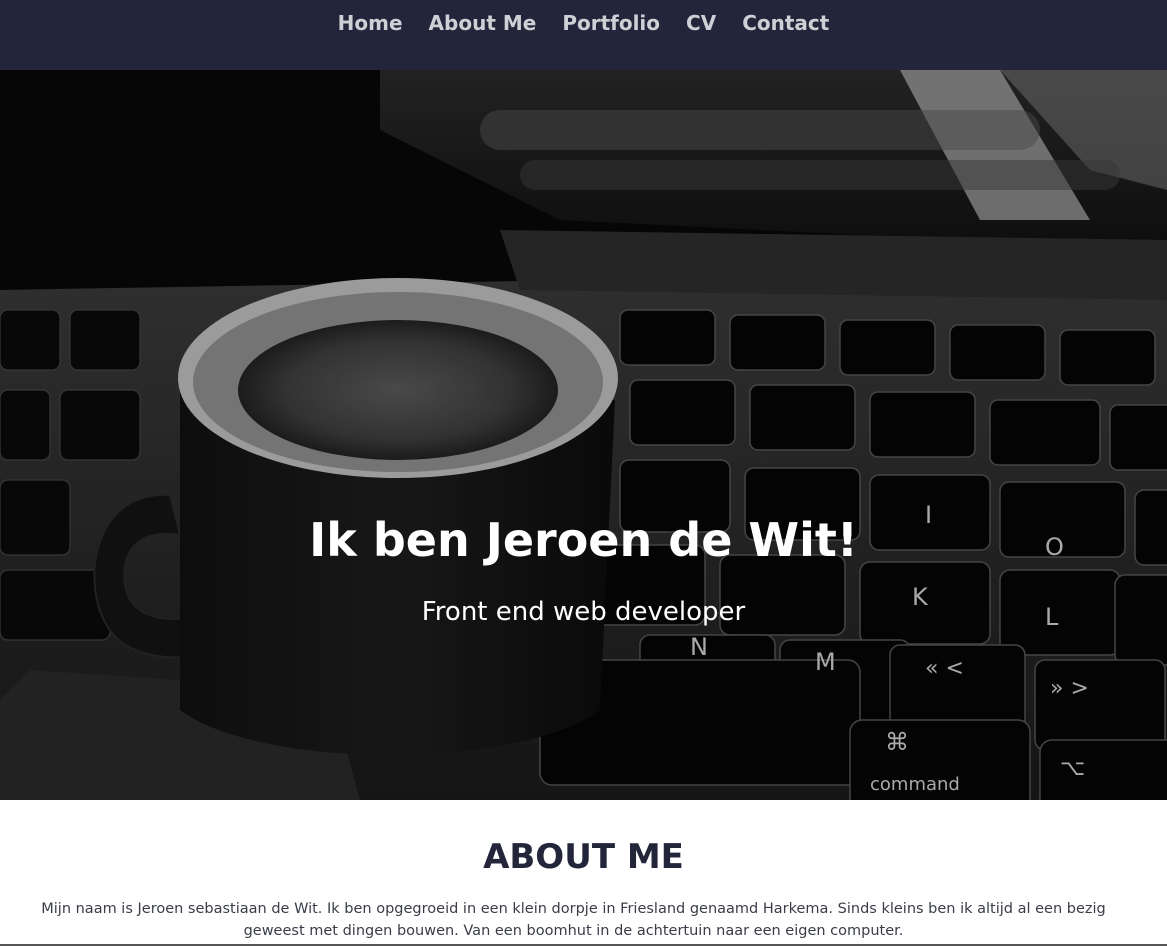  Describe the element at coordinates (583, 612) in the screenshot. I see `hero-subtitle: Front end web developer` at that location.